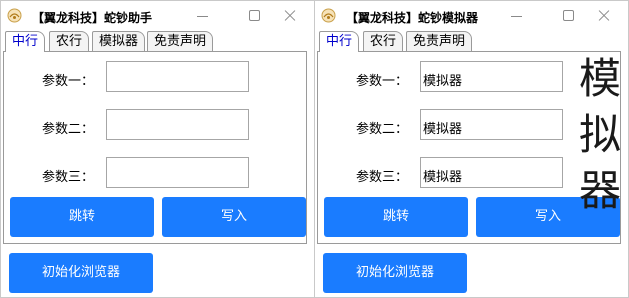 The height and width of the screenshot is (298, 629). What do you see at coordinates (234, 217) in the screenshot?
I see `write-button: 写入` at bounding box center [234, 217].